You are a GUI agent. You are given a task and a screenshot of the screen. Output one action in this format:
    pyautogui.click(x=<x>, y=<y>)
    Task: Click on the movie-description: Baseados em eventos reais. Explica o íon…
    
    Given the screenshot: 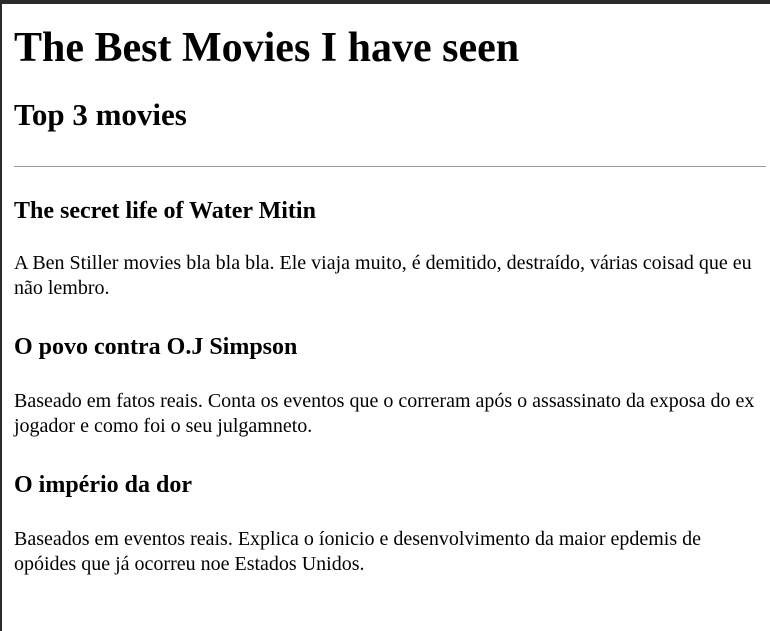 What is the action you would take?
    pyautogui.click(x=358, y=551)
    